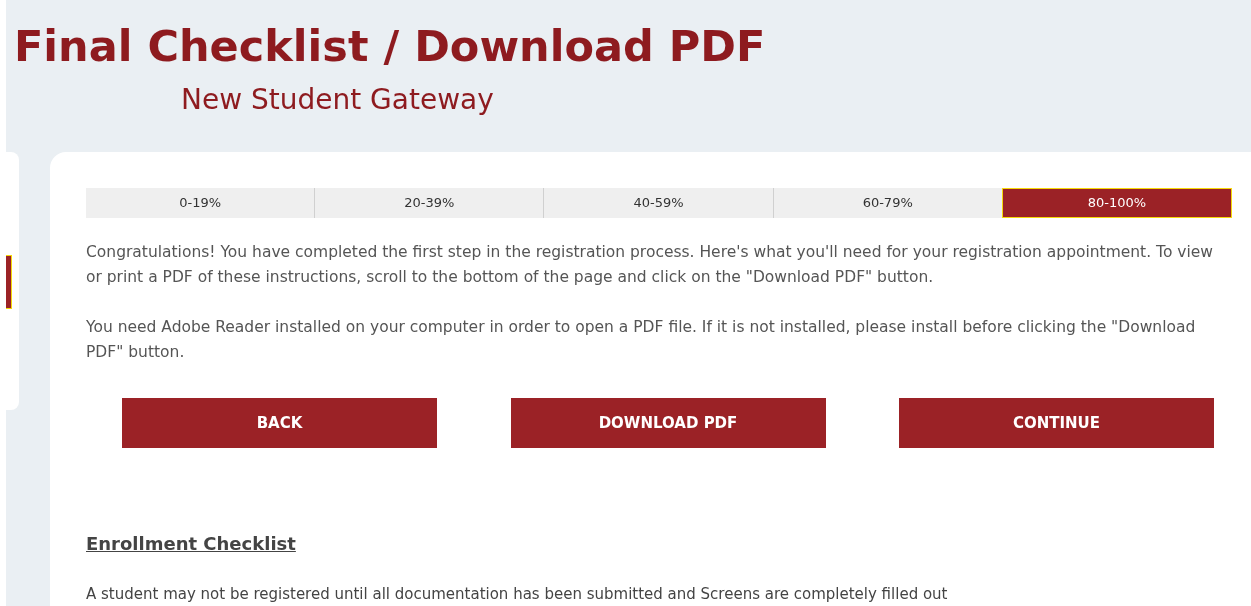 The height and width of the screenshot is (606, 1251). Describe the element at coordinates (279, 423) in the screenshot. I see `action-button: BACK` at that location.